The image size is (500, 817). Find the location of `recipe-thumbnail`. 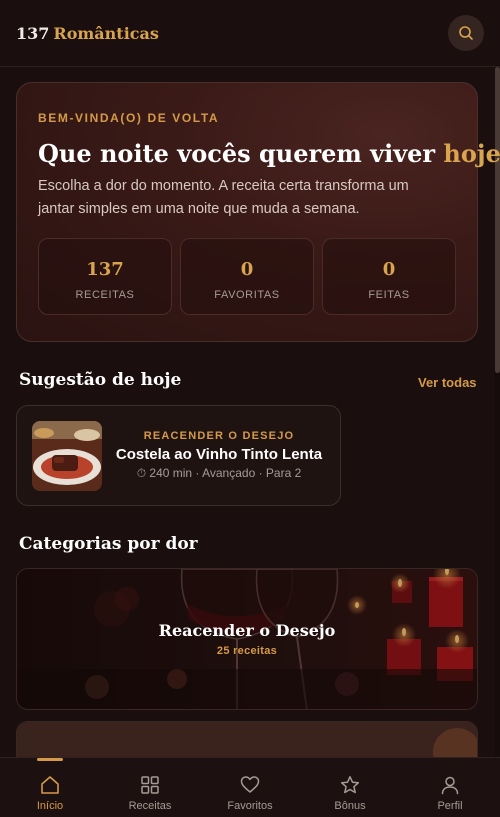

recipe-thumbnail is located at coordinates (67, 456).